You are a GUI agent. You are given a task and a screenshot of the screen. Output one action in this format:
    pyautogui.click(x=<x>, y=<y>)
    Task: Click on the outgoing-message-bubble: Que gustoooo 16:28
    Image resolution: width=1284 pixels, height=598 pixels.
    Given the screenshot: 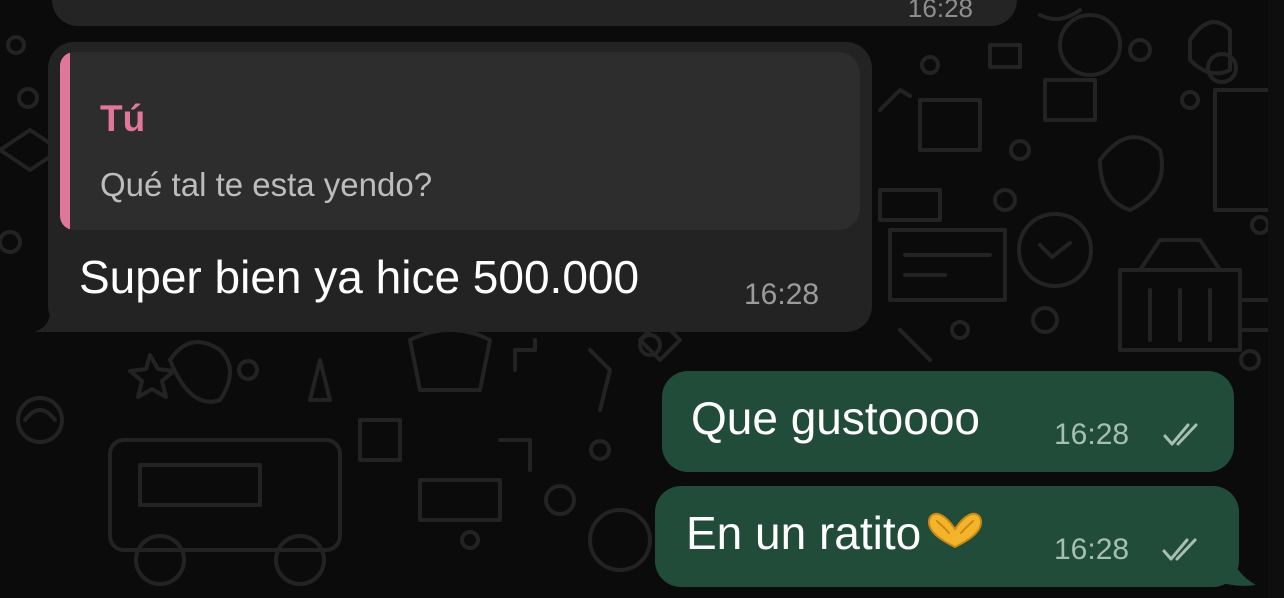 What is the action you would take?
    pyautogui.click(x=948, y=421)
    